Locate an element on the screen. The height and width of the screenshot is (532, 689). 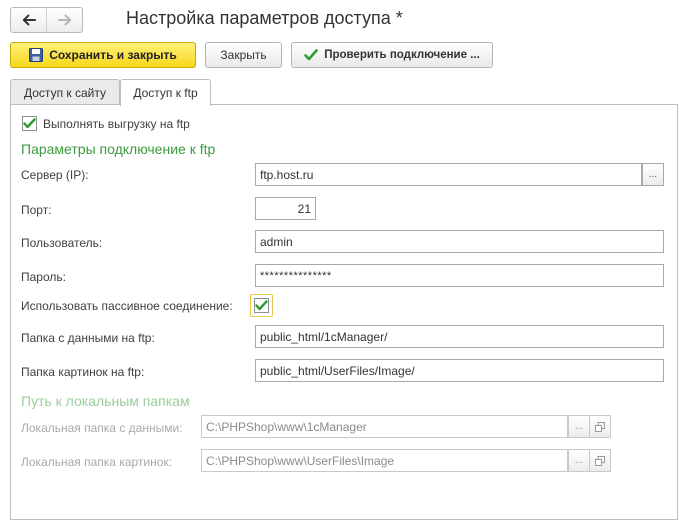
arrow-left-icon is located at coordinates (29, 20).